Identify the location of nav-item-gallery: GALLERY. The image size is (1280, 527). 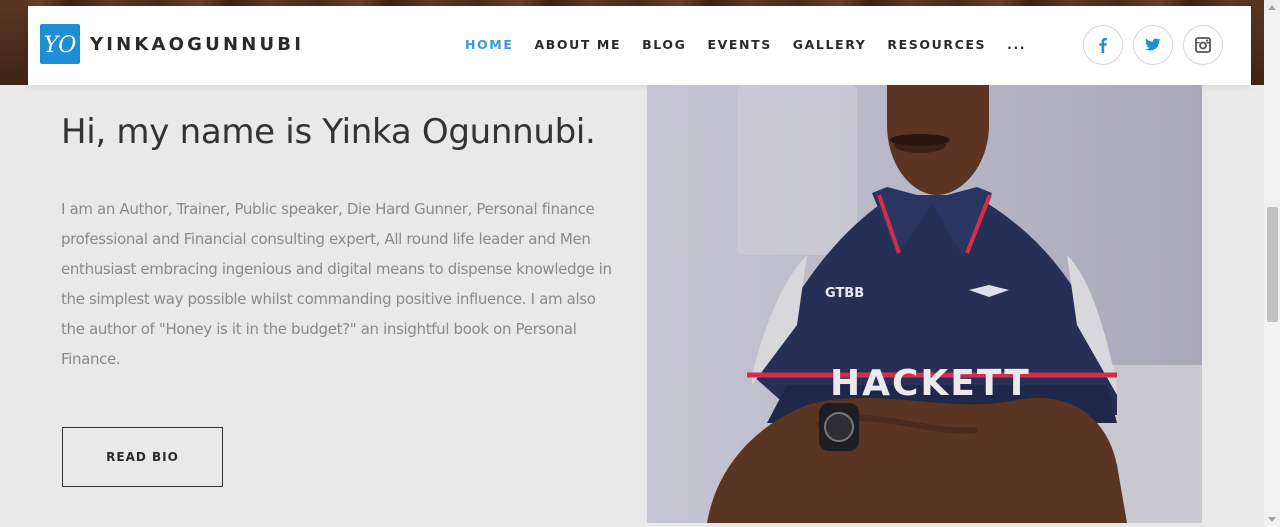
(830, 44).